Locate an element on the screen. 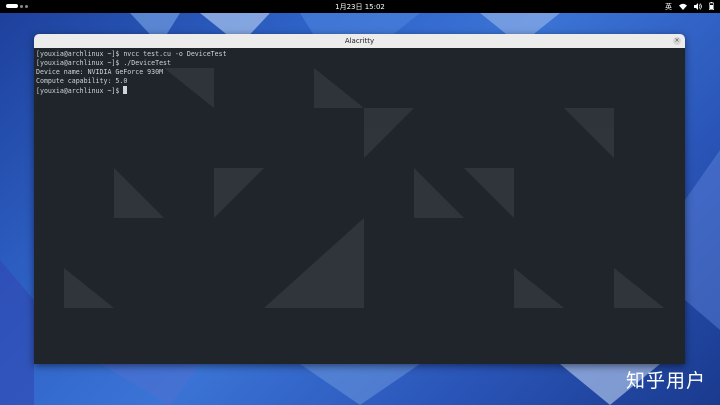 This screenshot has width=720, height=405. terminal-line: Device name: NVIDIA GeForce 930M is located at coordinates (100, 72).